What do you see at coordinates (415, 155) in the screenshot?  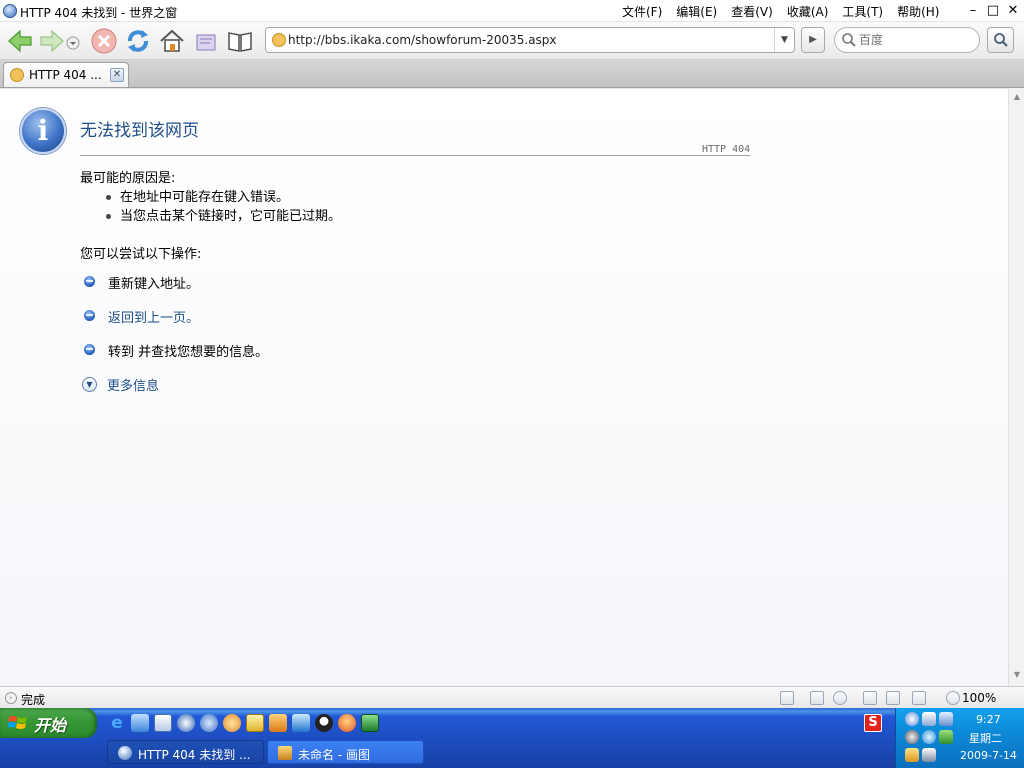 I see `title-divider` at bounding box center [415, 155].